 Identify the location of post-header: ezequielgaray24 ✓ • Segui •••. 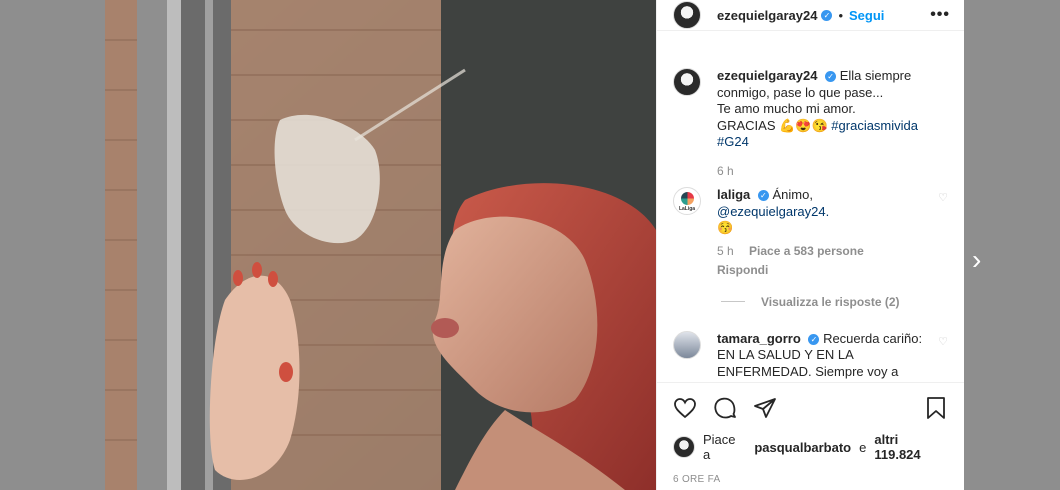
(810, 15).